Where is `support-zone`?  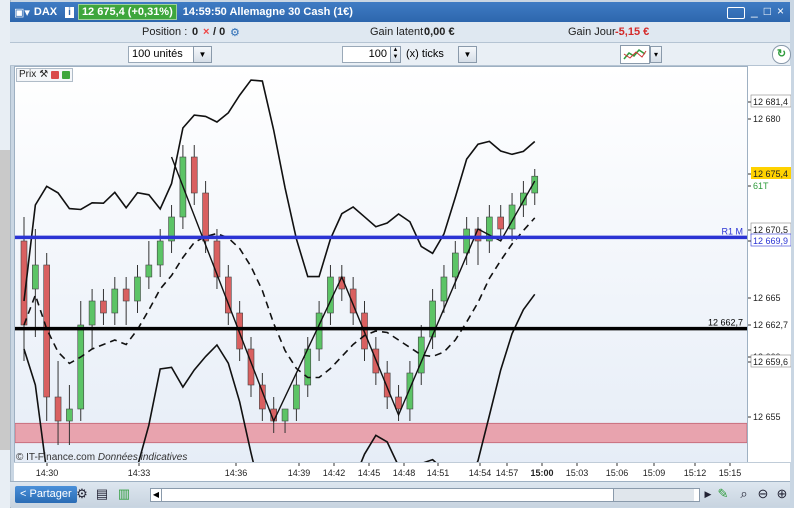
support-zone is located at coordinates (381, 433).